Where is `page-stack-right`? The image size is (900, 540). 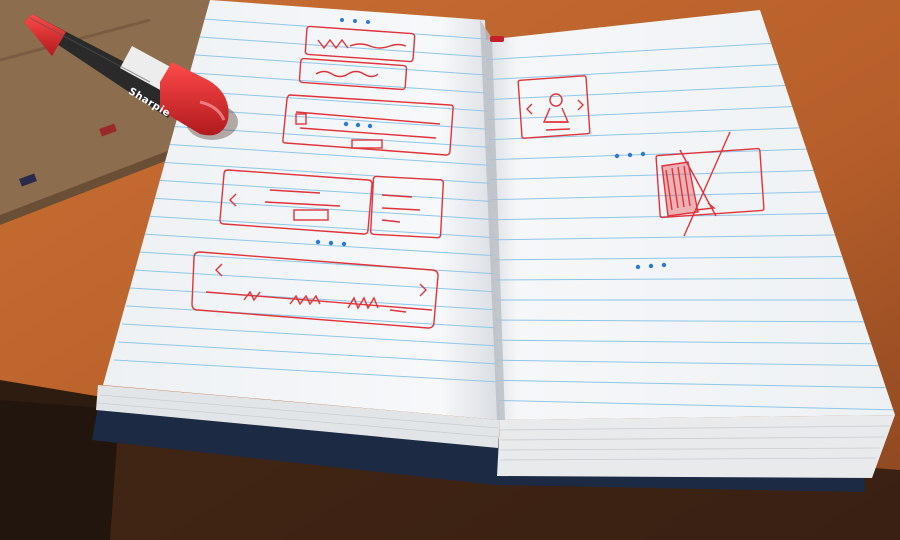 page-stack-right is located at coordinates (696, 446).